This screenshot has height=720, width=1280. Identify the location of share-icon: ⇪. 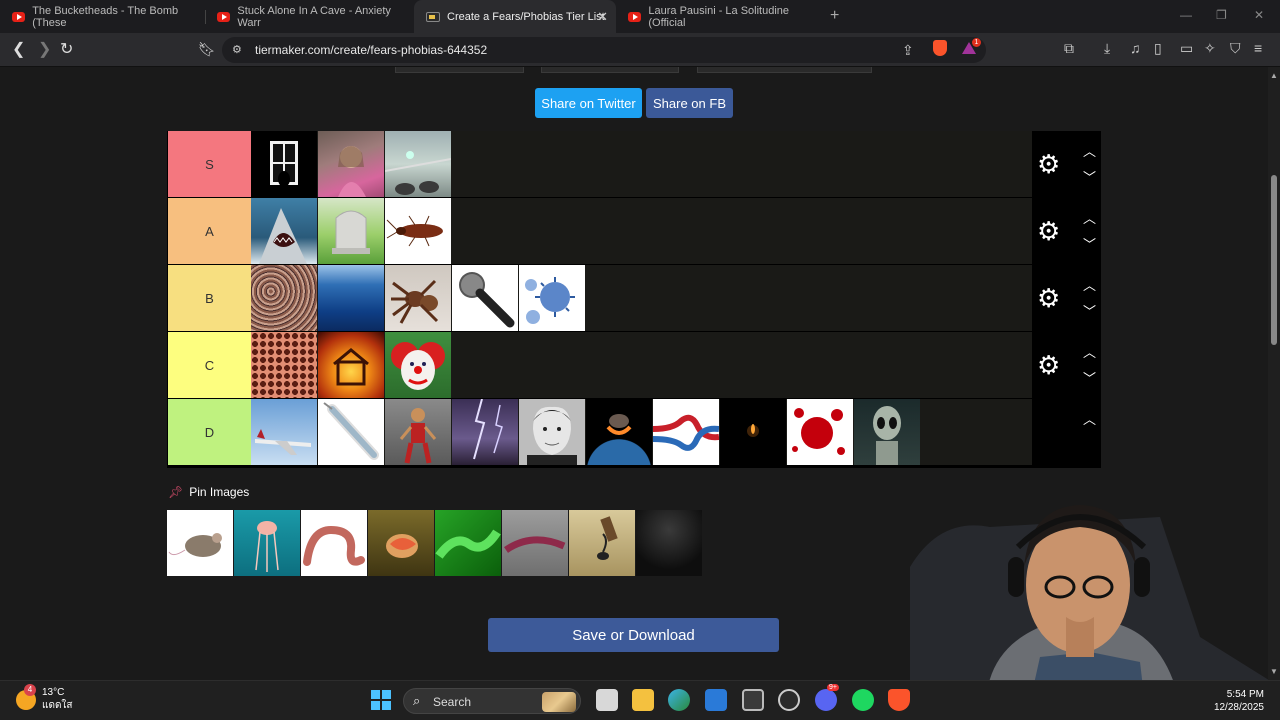
(908, 50).